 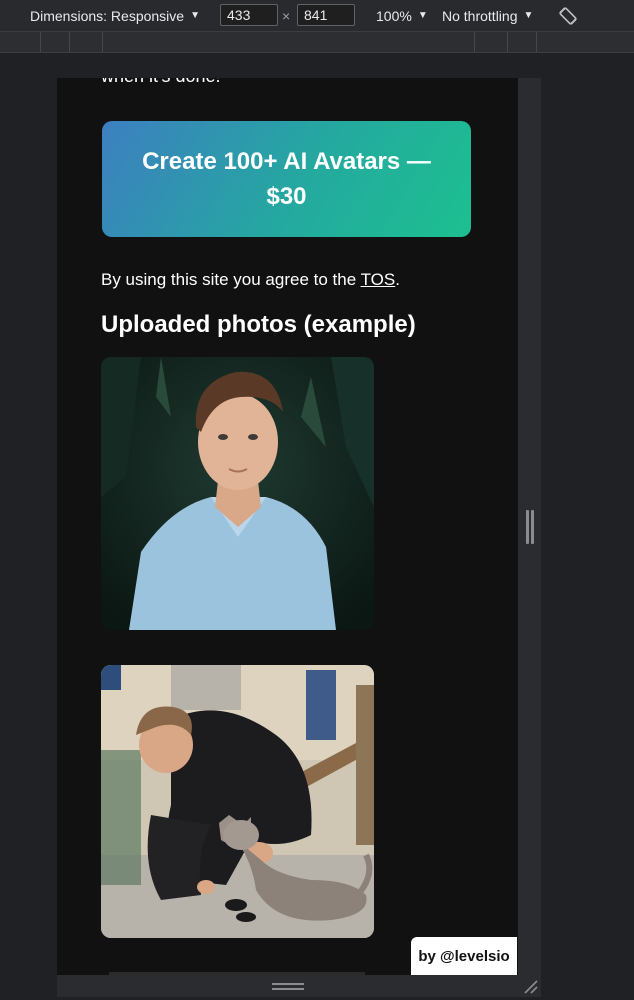 What do you see at coordinates (464, 956) in the screenshot?
I see `by-levelsio-badge: by @levelsio` at bounding box center [464, 956].